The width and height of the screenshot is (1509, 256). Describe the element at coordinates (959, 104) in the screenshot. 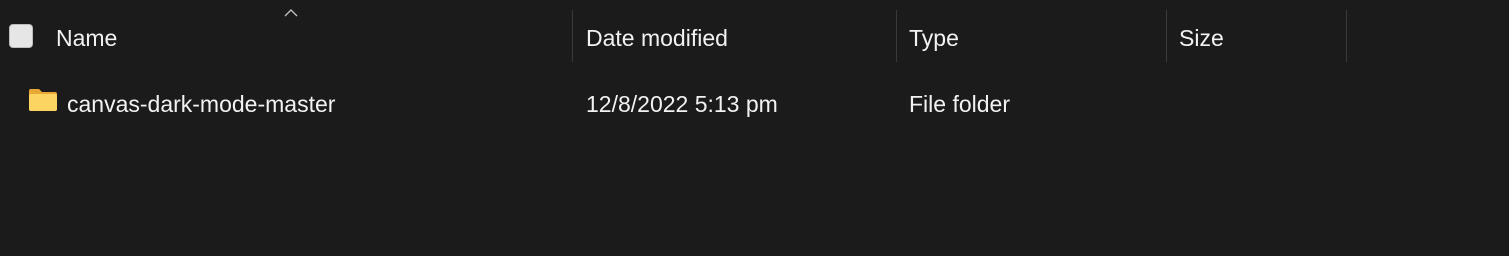

I see `file-type: File folder` at that location.